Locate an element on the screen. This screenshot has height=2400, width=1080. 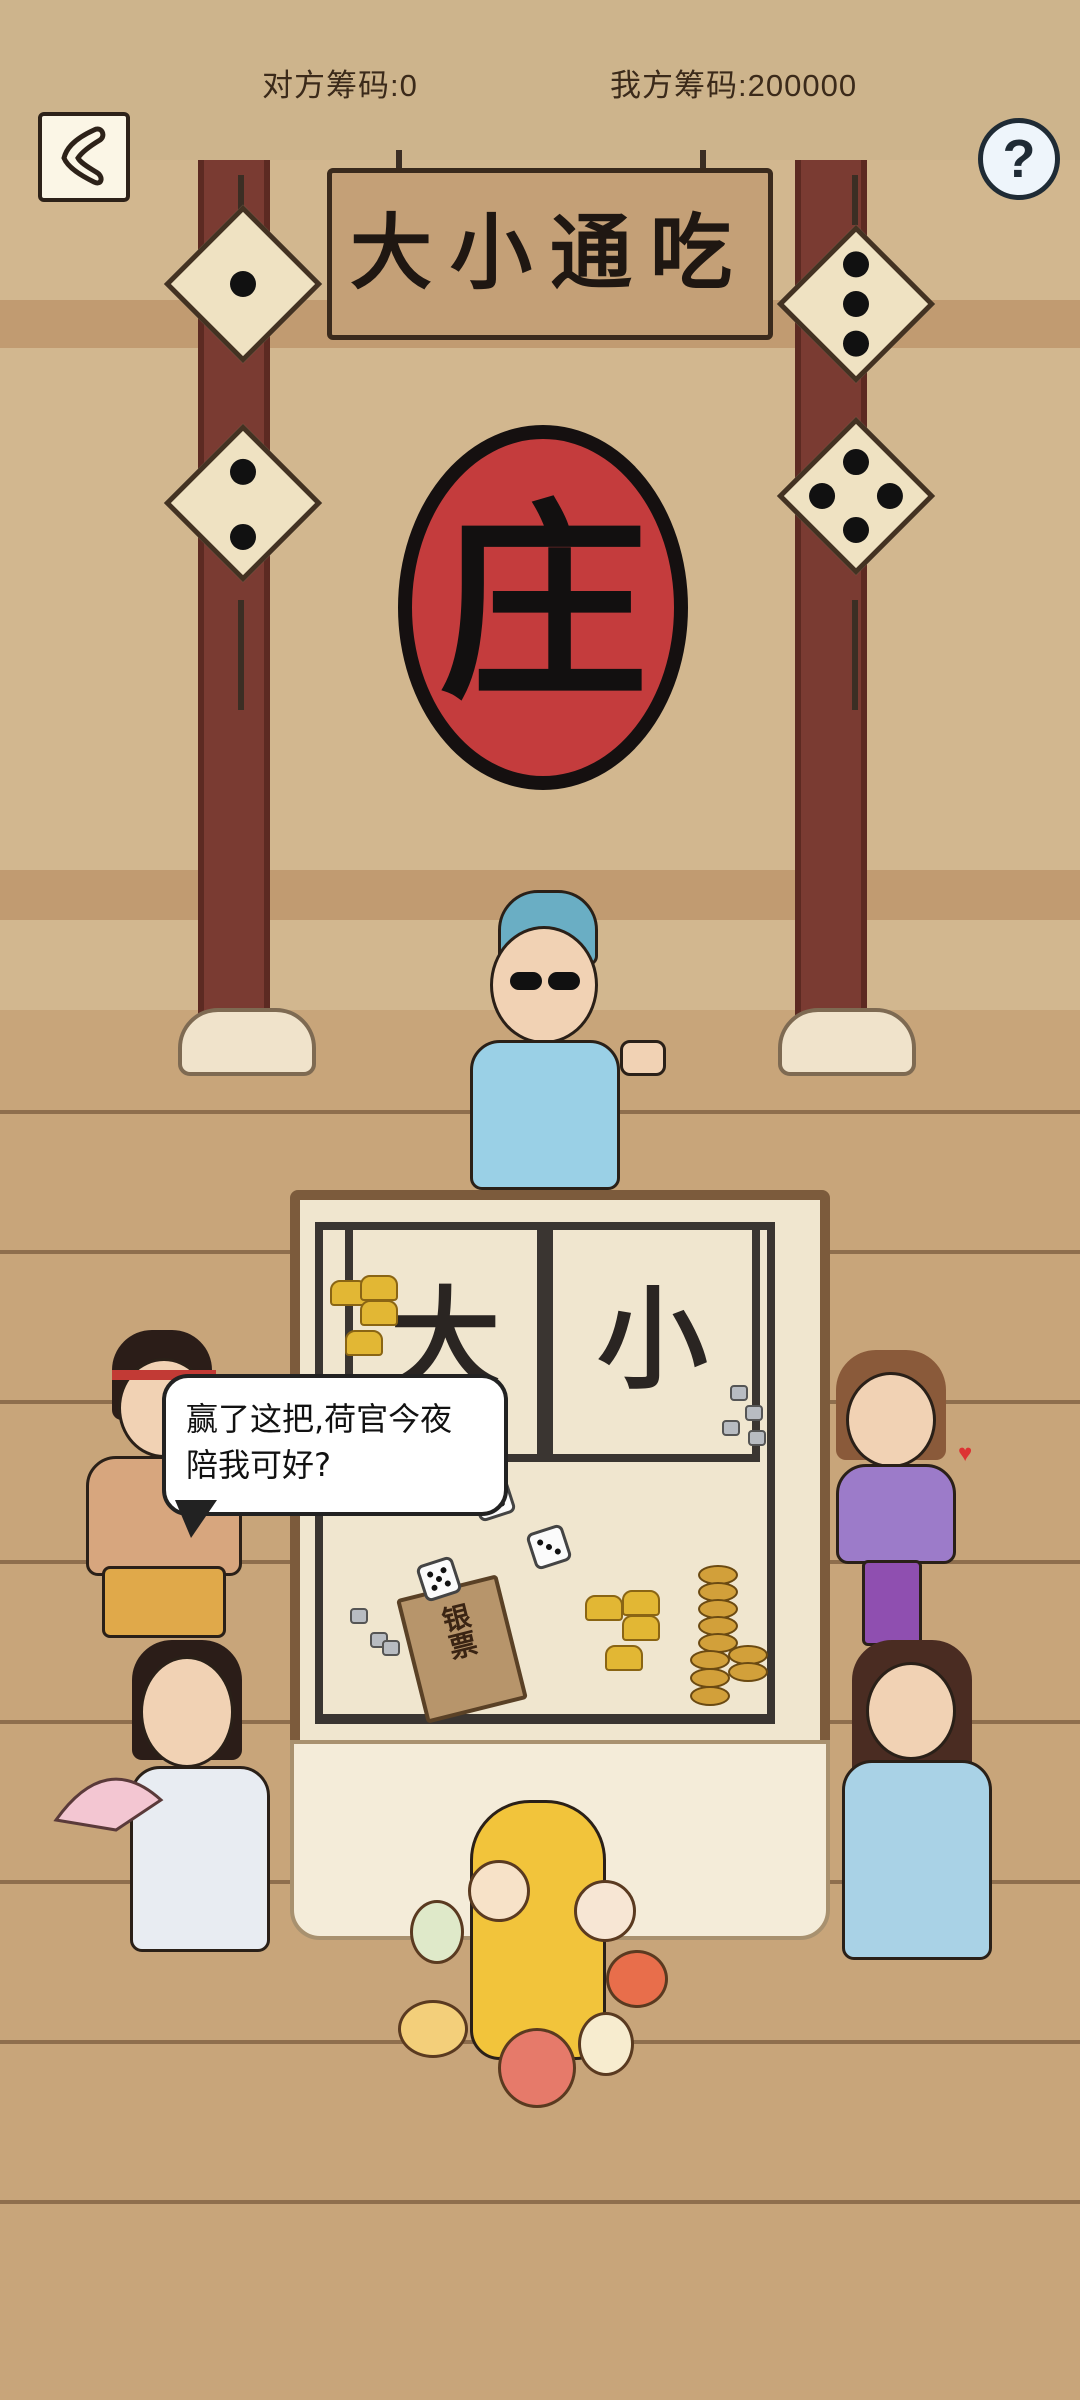
dumpling-basket-icon is located at coordinates (605, 1911).